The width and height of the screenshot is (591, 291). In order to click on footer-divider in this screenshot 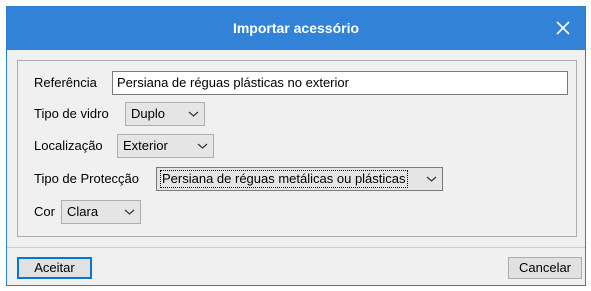, I will do `click(296, 247)`.